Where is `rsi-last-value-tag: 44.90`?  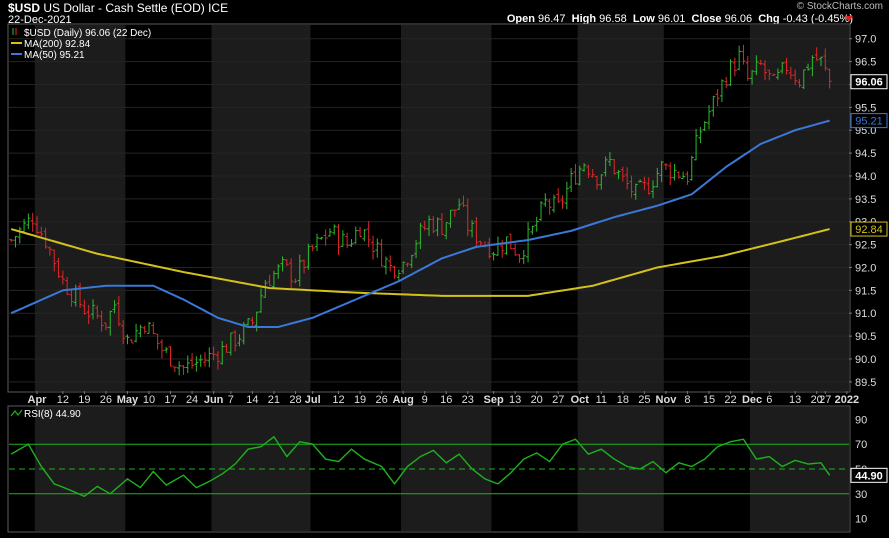 rsi-last-value-tag: 44.90 is located at coordinates (869, 475).